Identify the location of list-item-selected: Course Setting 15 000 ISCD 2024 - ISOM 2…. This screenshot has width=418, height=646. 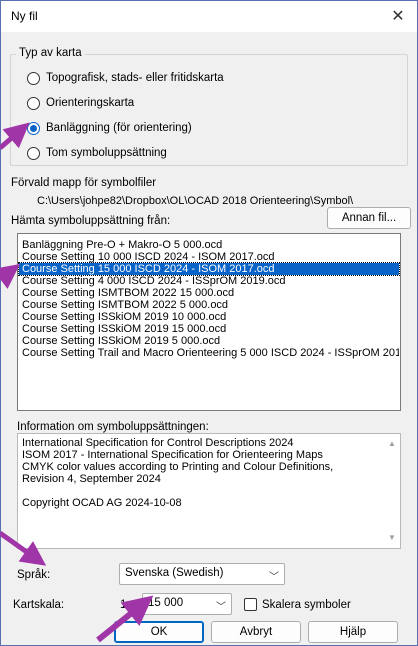
(209, 269).